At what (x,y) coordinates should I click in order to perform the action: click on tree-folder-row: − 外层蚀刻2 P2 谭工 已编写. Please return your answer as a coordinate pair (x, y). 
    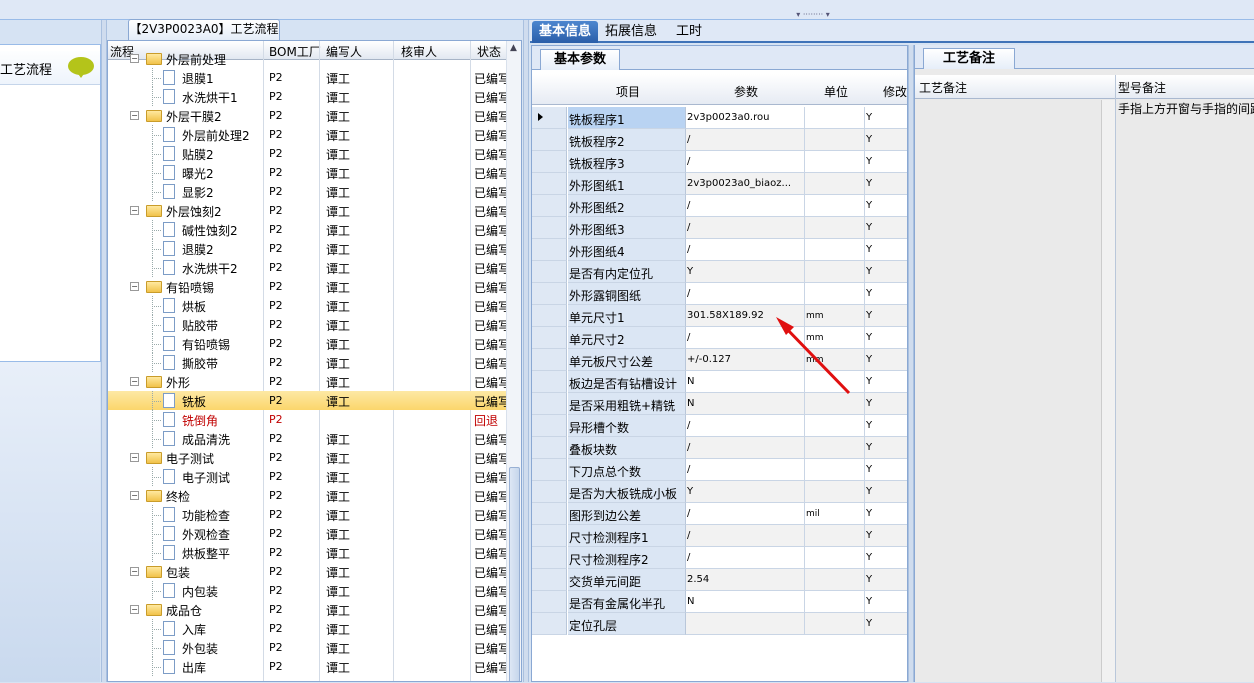
    Looking at the image, I should click on (307, 210).